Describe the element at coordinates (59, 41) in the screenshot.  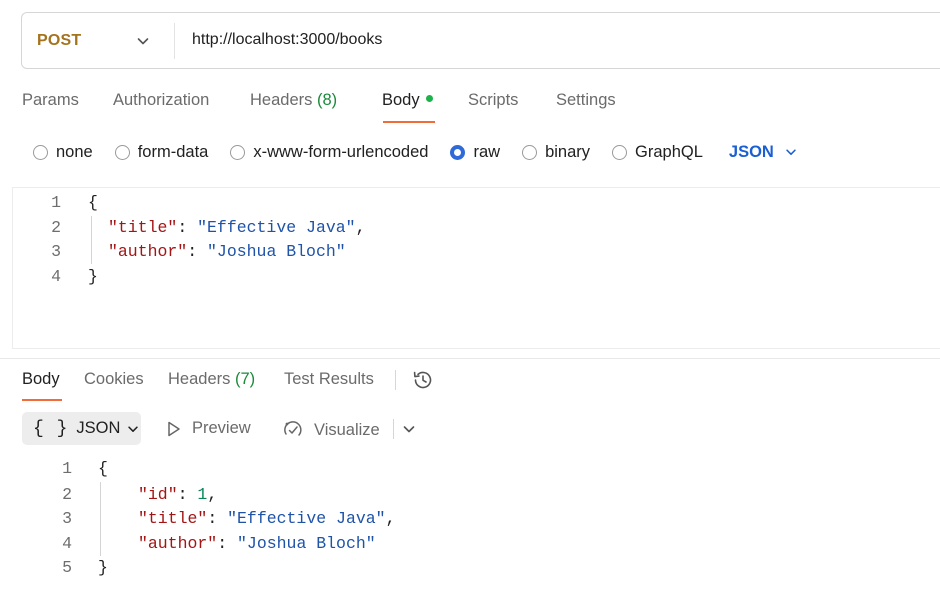
I see `method-select: POST` at that location.